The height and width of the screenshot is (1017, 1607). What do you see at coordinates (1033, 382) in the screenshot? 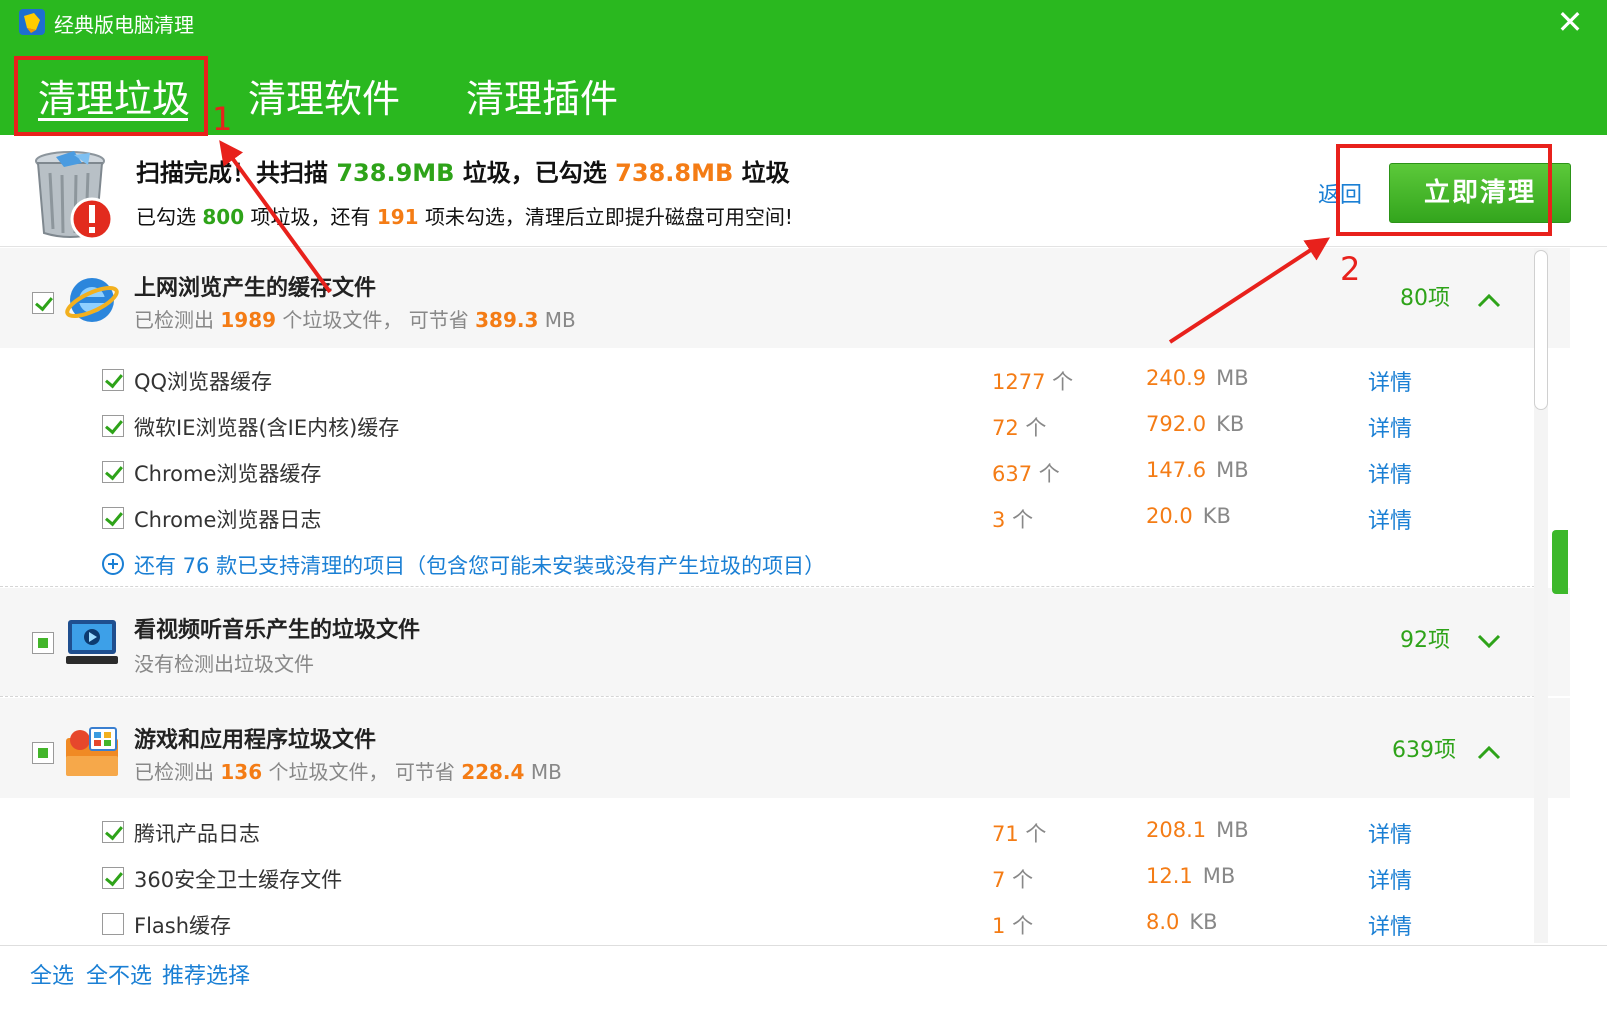
I see `item-count: 1277 个` at bounding box center [1033, 382].